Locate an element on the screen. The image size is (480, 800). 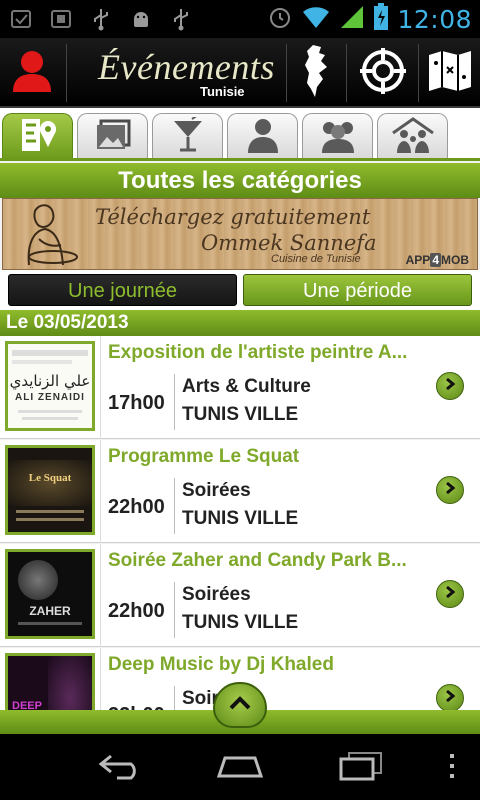
event-category: Arts & Culture is located at coordinates (246, 386).